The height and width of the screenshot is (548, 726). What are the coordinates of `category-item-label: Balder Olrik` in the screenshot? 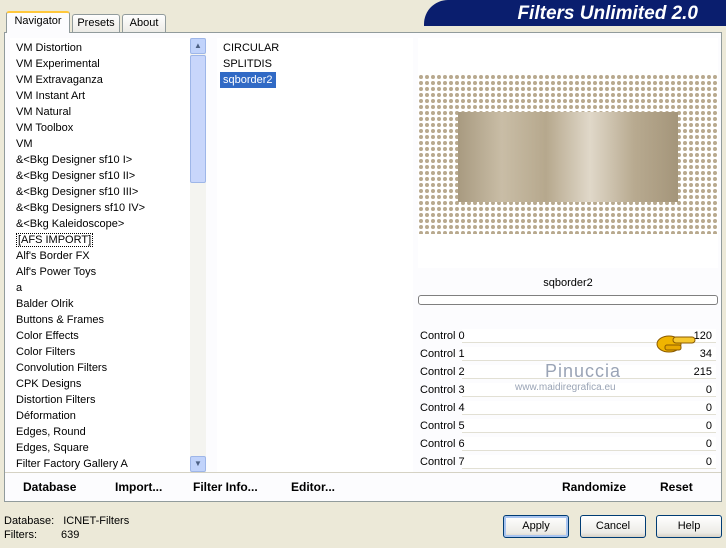 It's located at (45, 304).